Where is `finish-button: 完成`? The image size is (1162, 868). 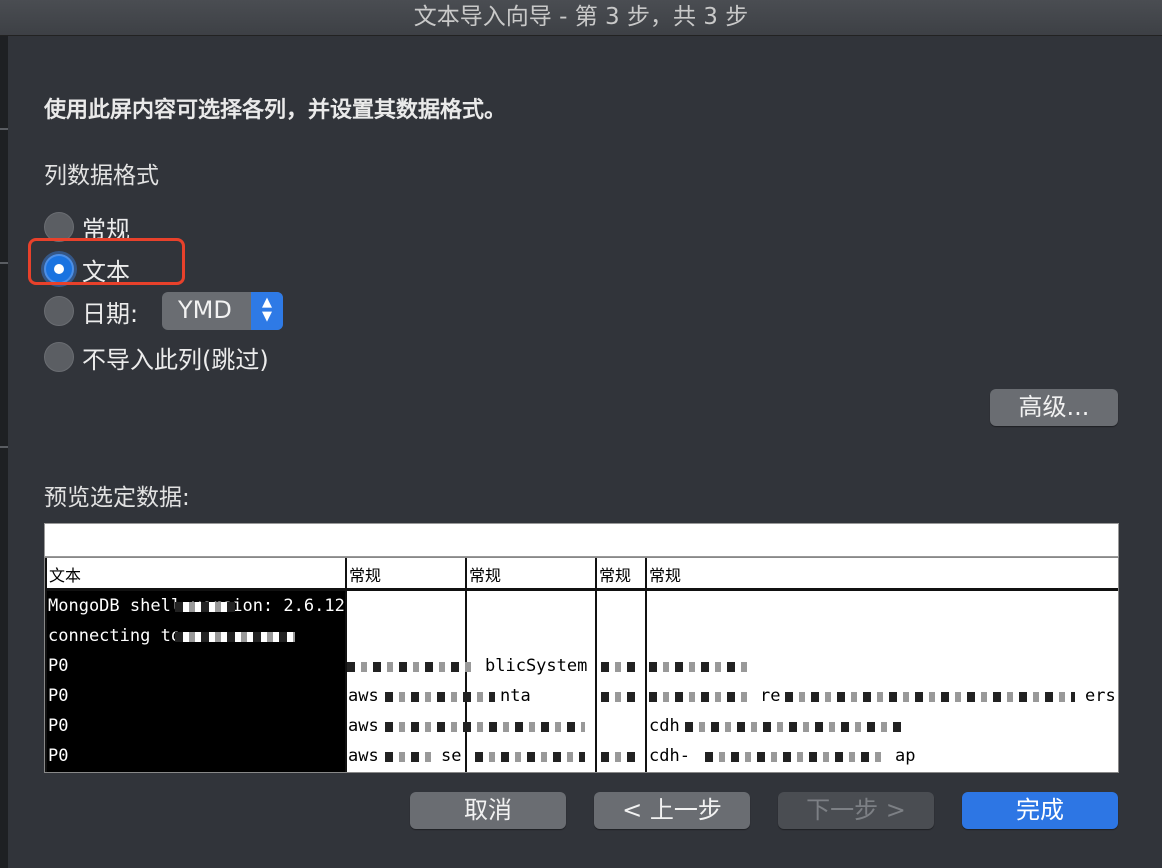 finish-button: 完成 is located at coordinates (1040, 810).